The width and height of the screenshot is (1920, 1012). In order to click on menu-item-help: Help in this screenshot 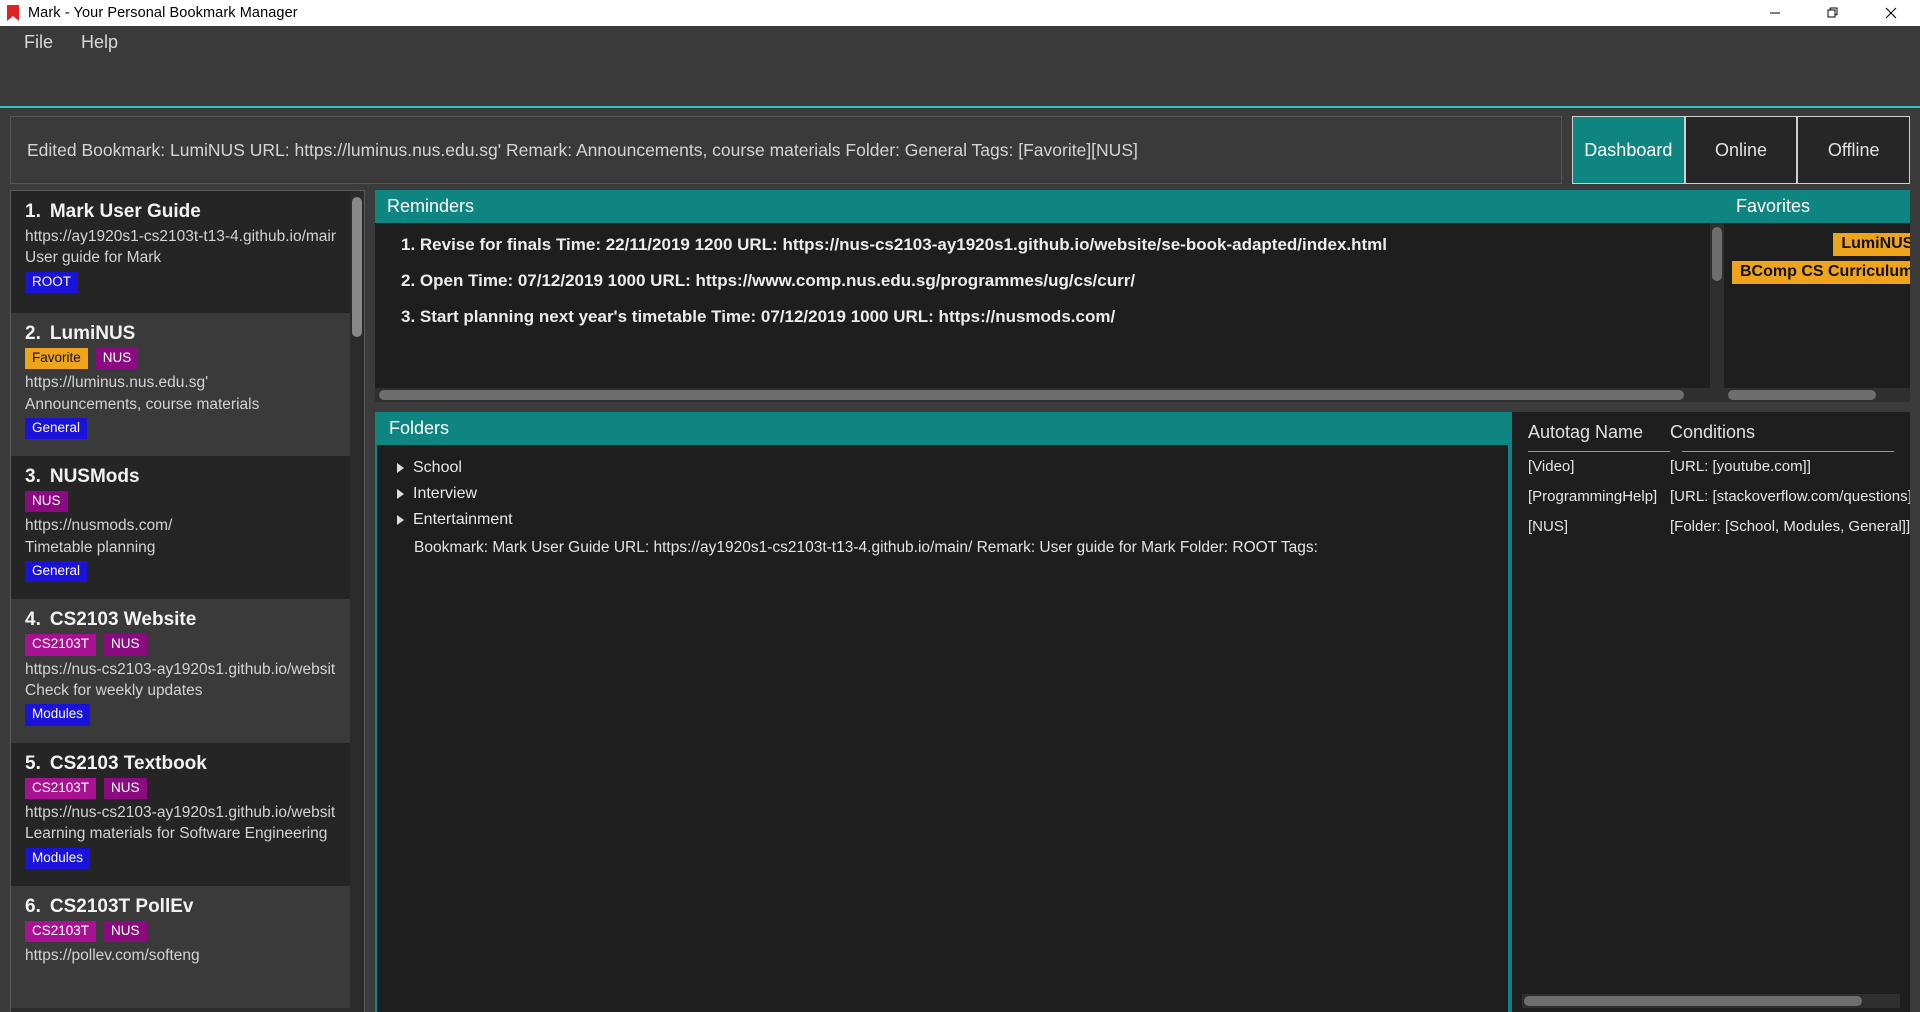, I will do `click(99, 42)`.